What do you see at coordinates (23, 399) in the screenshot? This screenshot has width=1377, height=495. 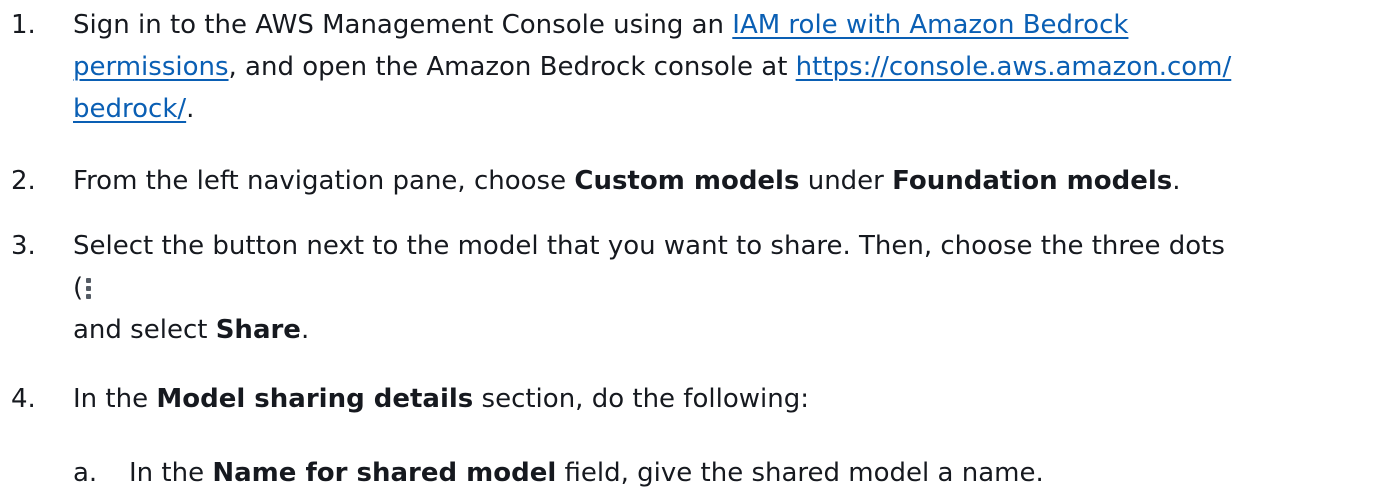 I see `step-number: 4.` at bounding box center [23, 399].